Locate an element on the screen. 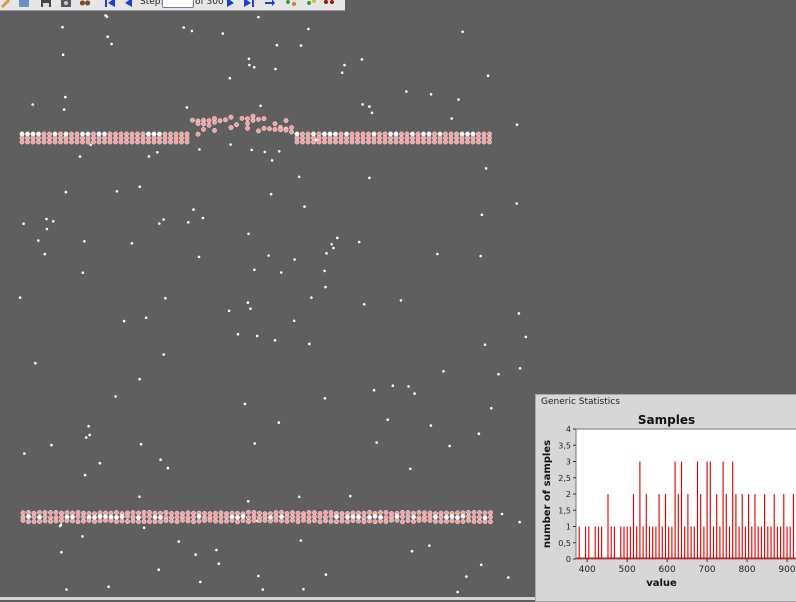 The image size is (796, 602). y-tick-label: 4 is located at coordinates (568, 429).